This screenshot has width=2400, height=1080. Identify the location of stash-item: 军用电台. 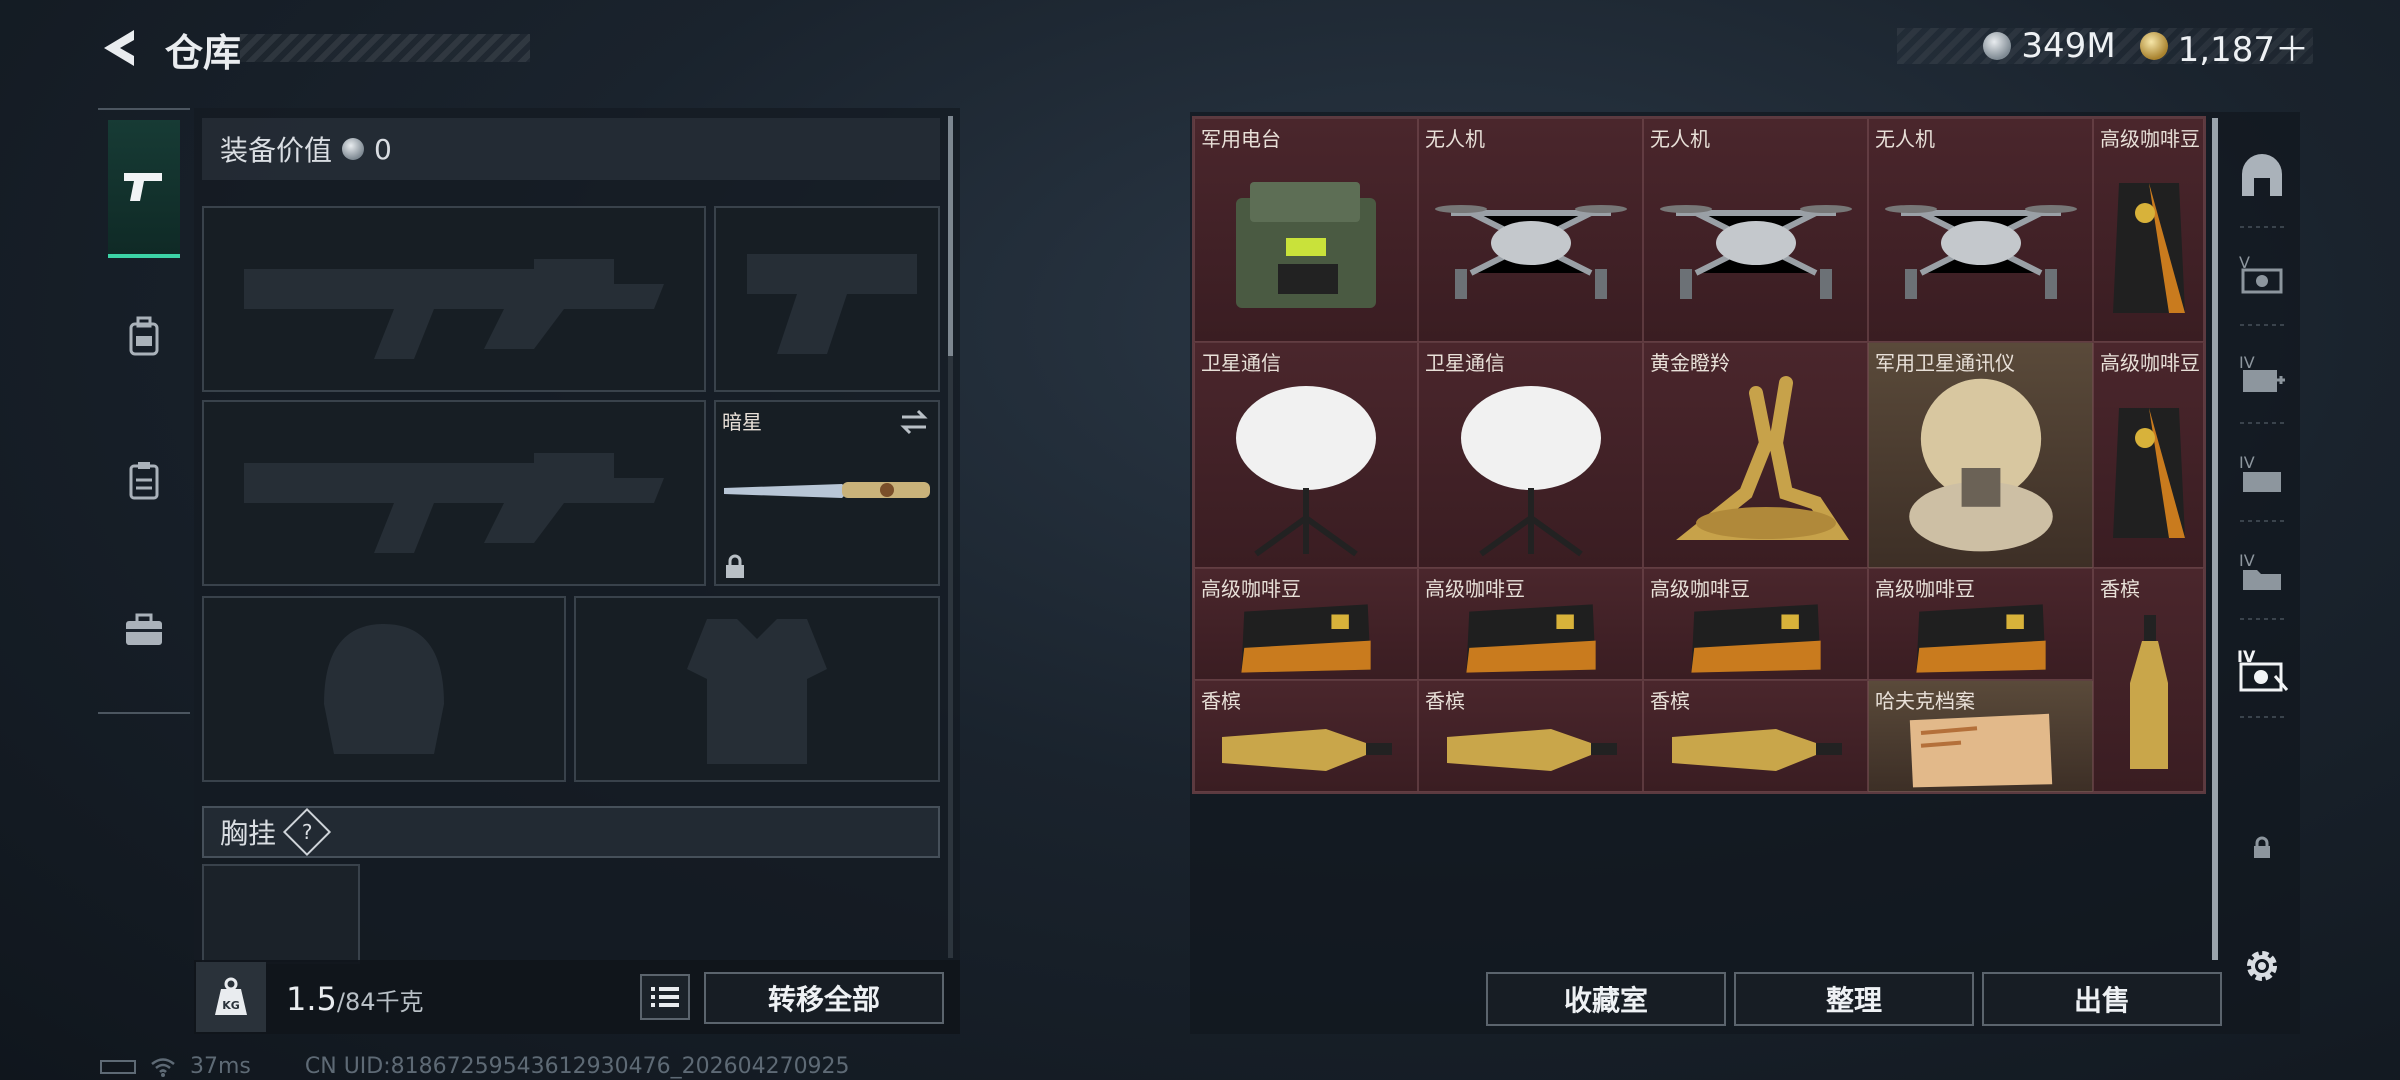
(1306, 230).